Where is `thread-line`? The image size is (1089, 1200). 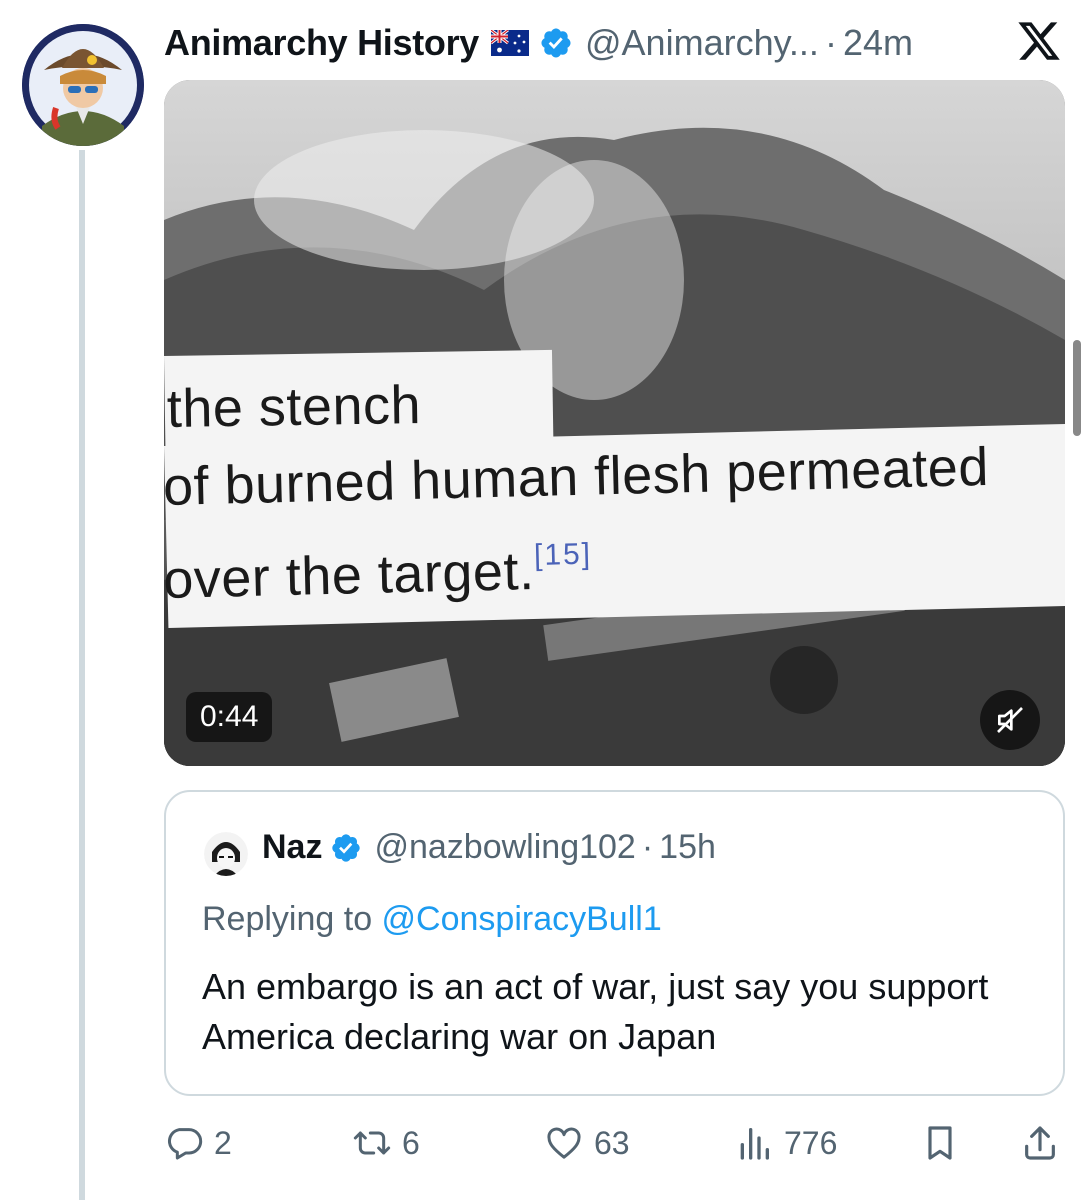
thread-line is located at coordinates (82, 675).